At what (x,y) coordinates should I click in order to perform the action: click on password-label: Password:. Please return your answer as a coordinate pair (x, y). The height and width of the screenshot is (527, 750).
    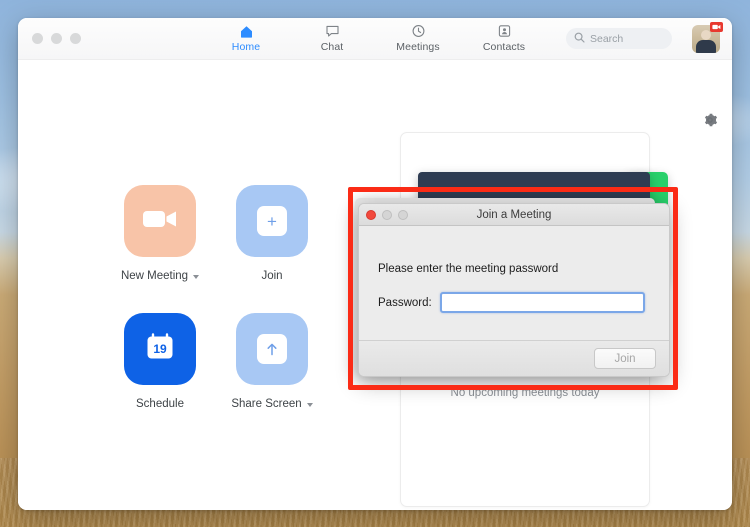
    Looking at the image, I should click on (405, 302).